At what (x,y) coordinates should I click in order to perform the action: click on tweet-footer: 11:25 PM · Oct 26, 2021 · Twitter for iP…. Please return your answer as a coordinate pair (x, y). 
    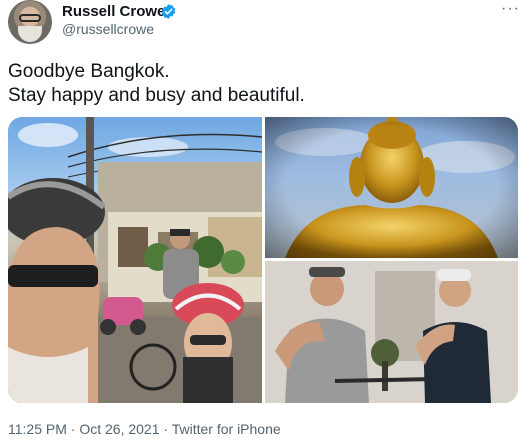
    Looking at the image, I should click on (144, 429).